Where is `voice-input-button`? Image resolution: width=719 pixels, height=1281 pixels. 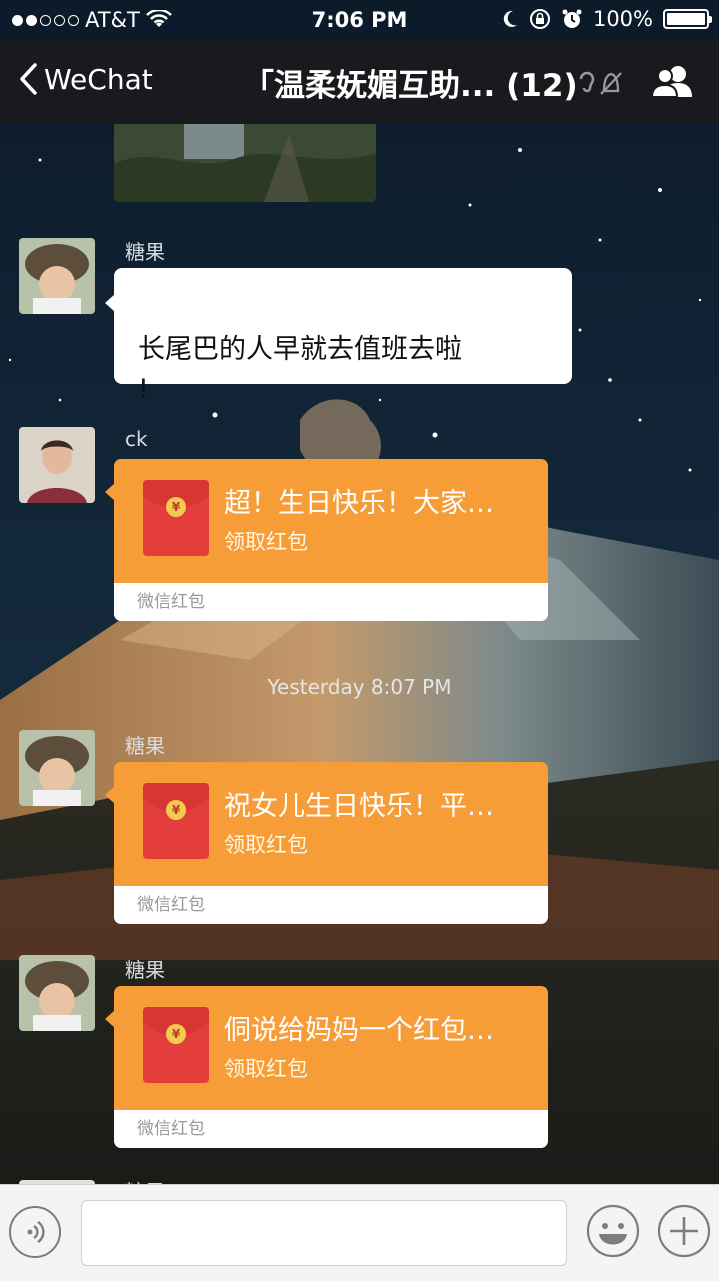
voice-input-button is located at coordinates (35, 1232).